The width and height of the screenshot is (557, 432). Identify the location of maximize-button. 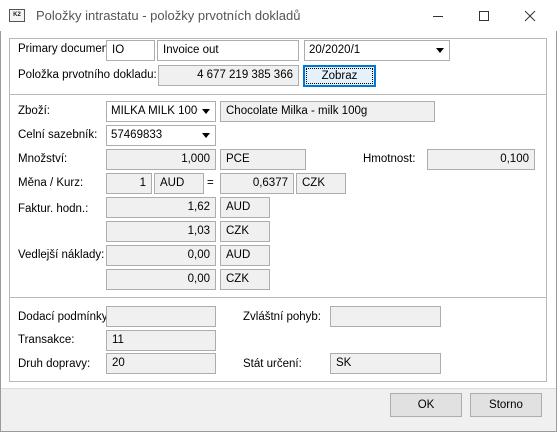
(484, 15).